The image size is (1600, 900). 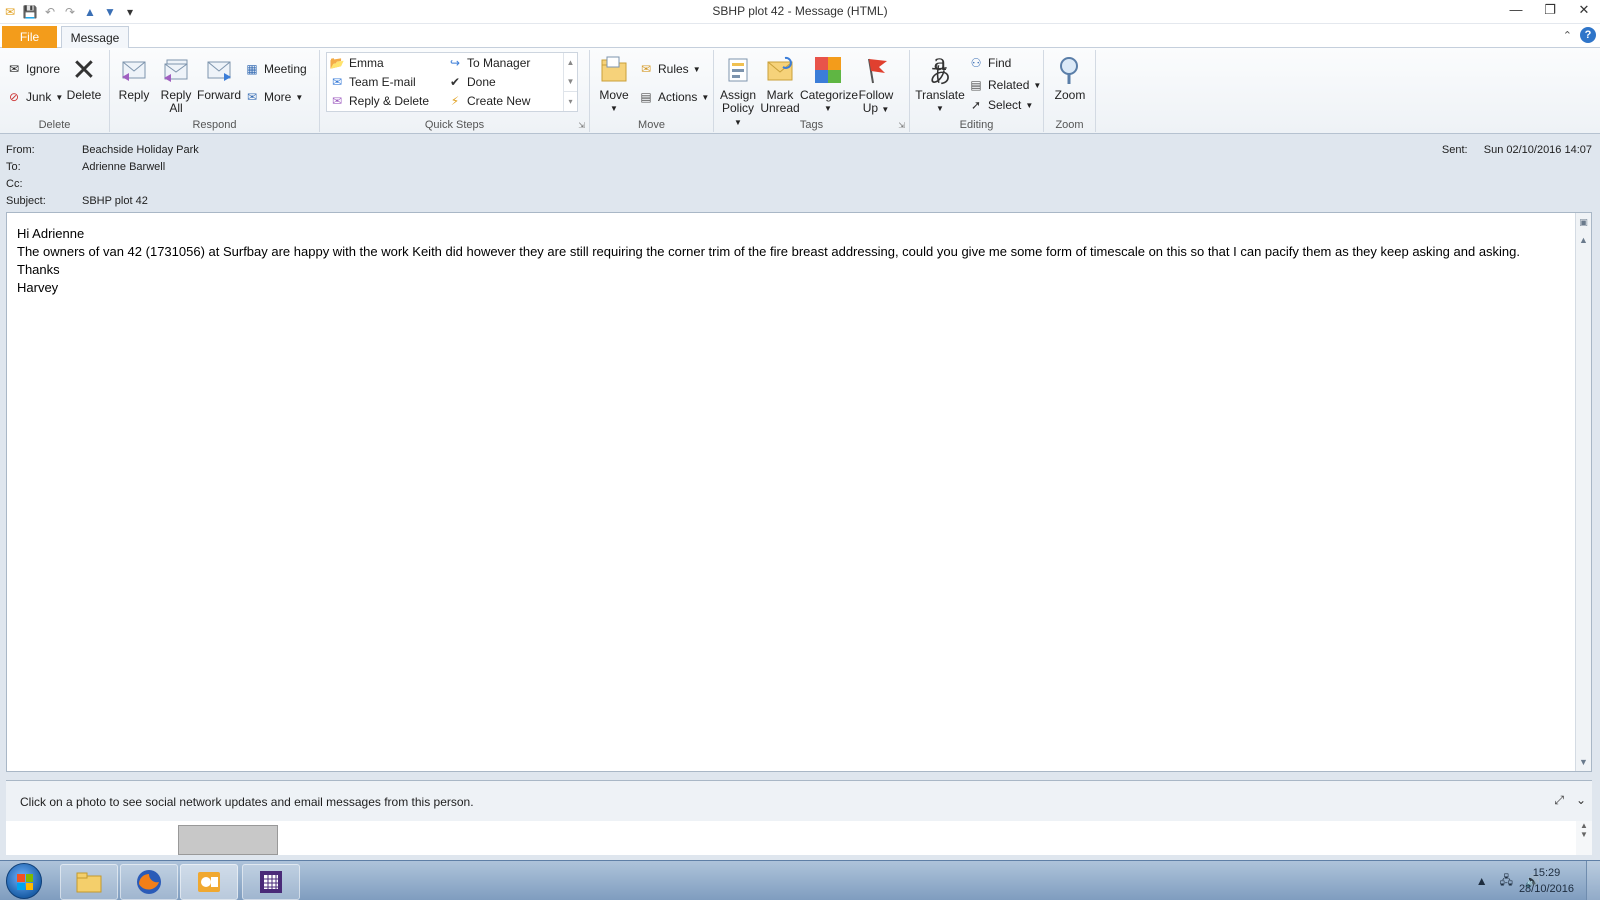 What do you see at coordinates (1516, 10) in the screenshot?
I see `minimize-button: —` at bounding box center [1516, 10].